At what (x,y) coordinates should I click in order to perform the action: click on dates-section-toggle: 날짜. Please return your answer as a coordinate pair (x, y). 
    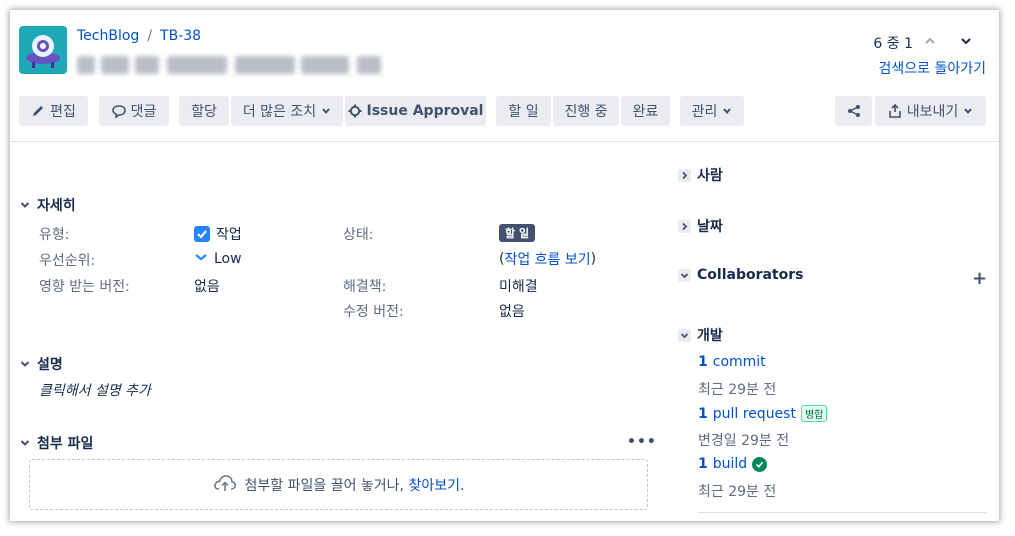
    Looking at the image, I should click on (700, 226).